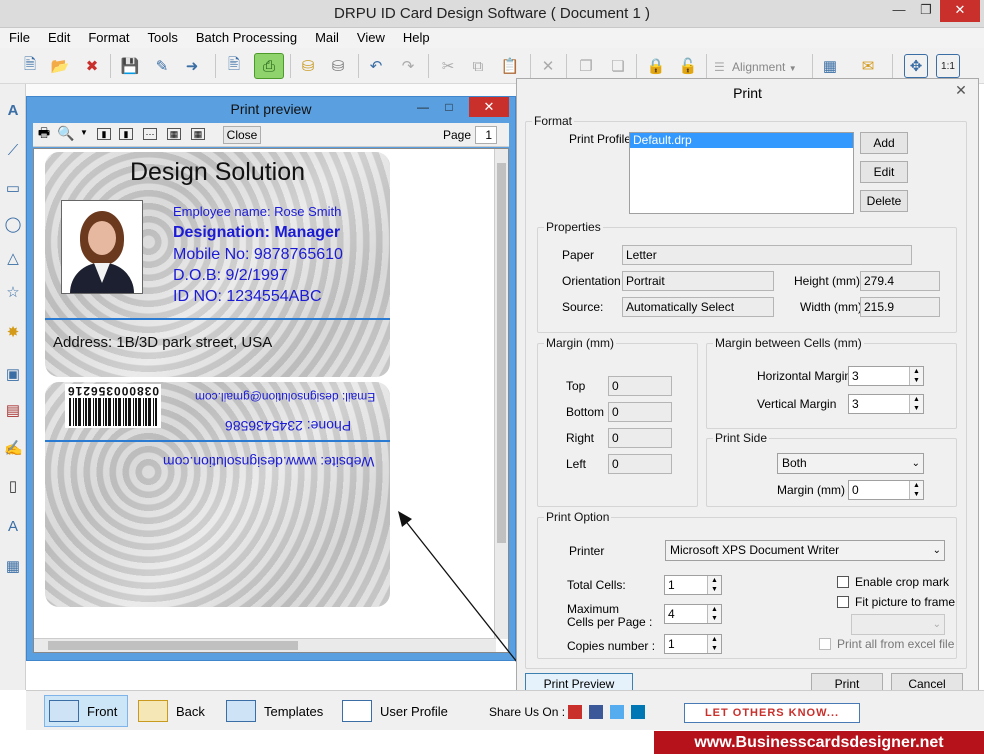  Describe the element at coordinates (898, 624) in the screenshot. I see `fit-picture-select: ⌄` at that location.